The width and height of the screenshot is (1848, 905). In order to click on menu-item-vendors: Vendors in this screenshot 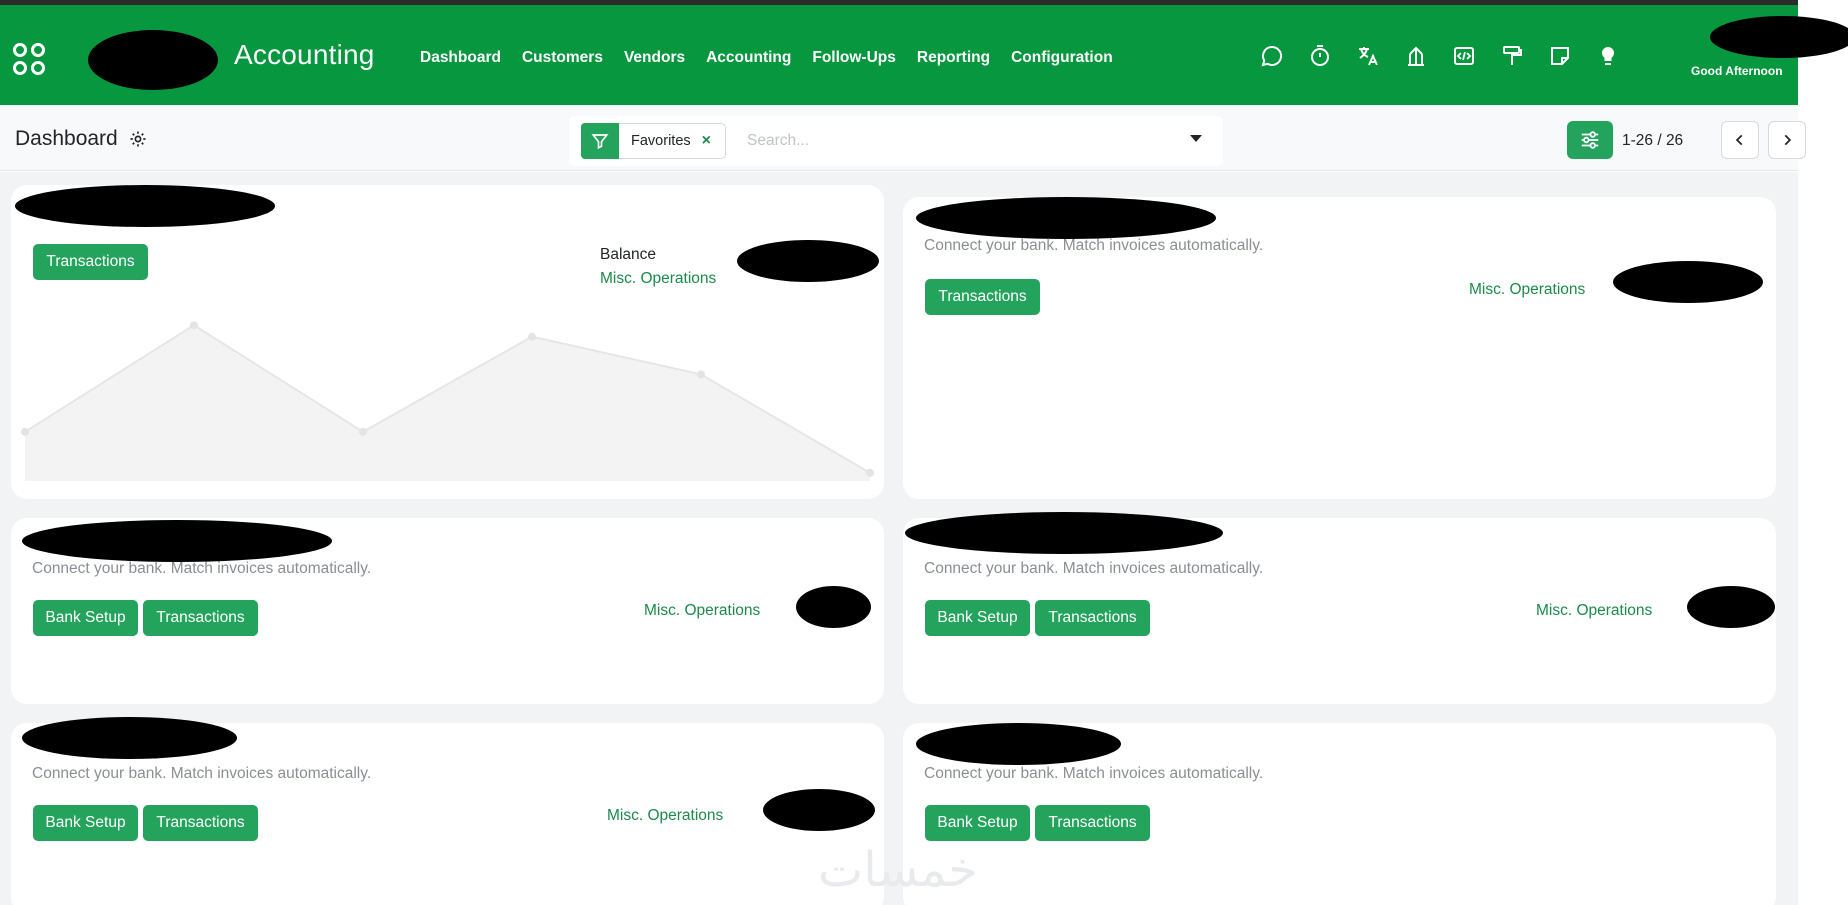, I will do `click(654, 58)`.